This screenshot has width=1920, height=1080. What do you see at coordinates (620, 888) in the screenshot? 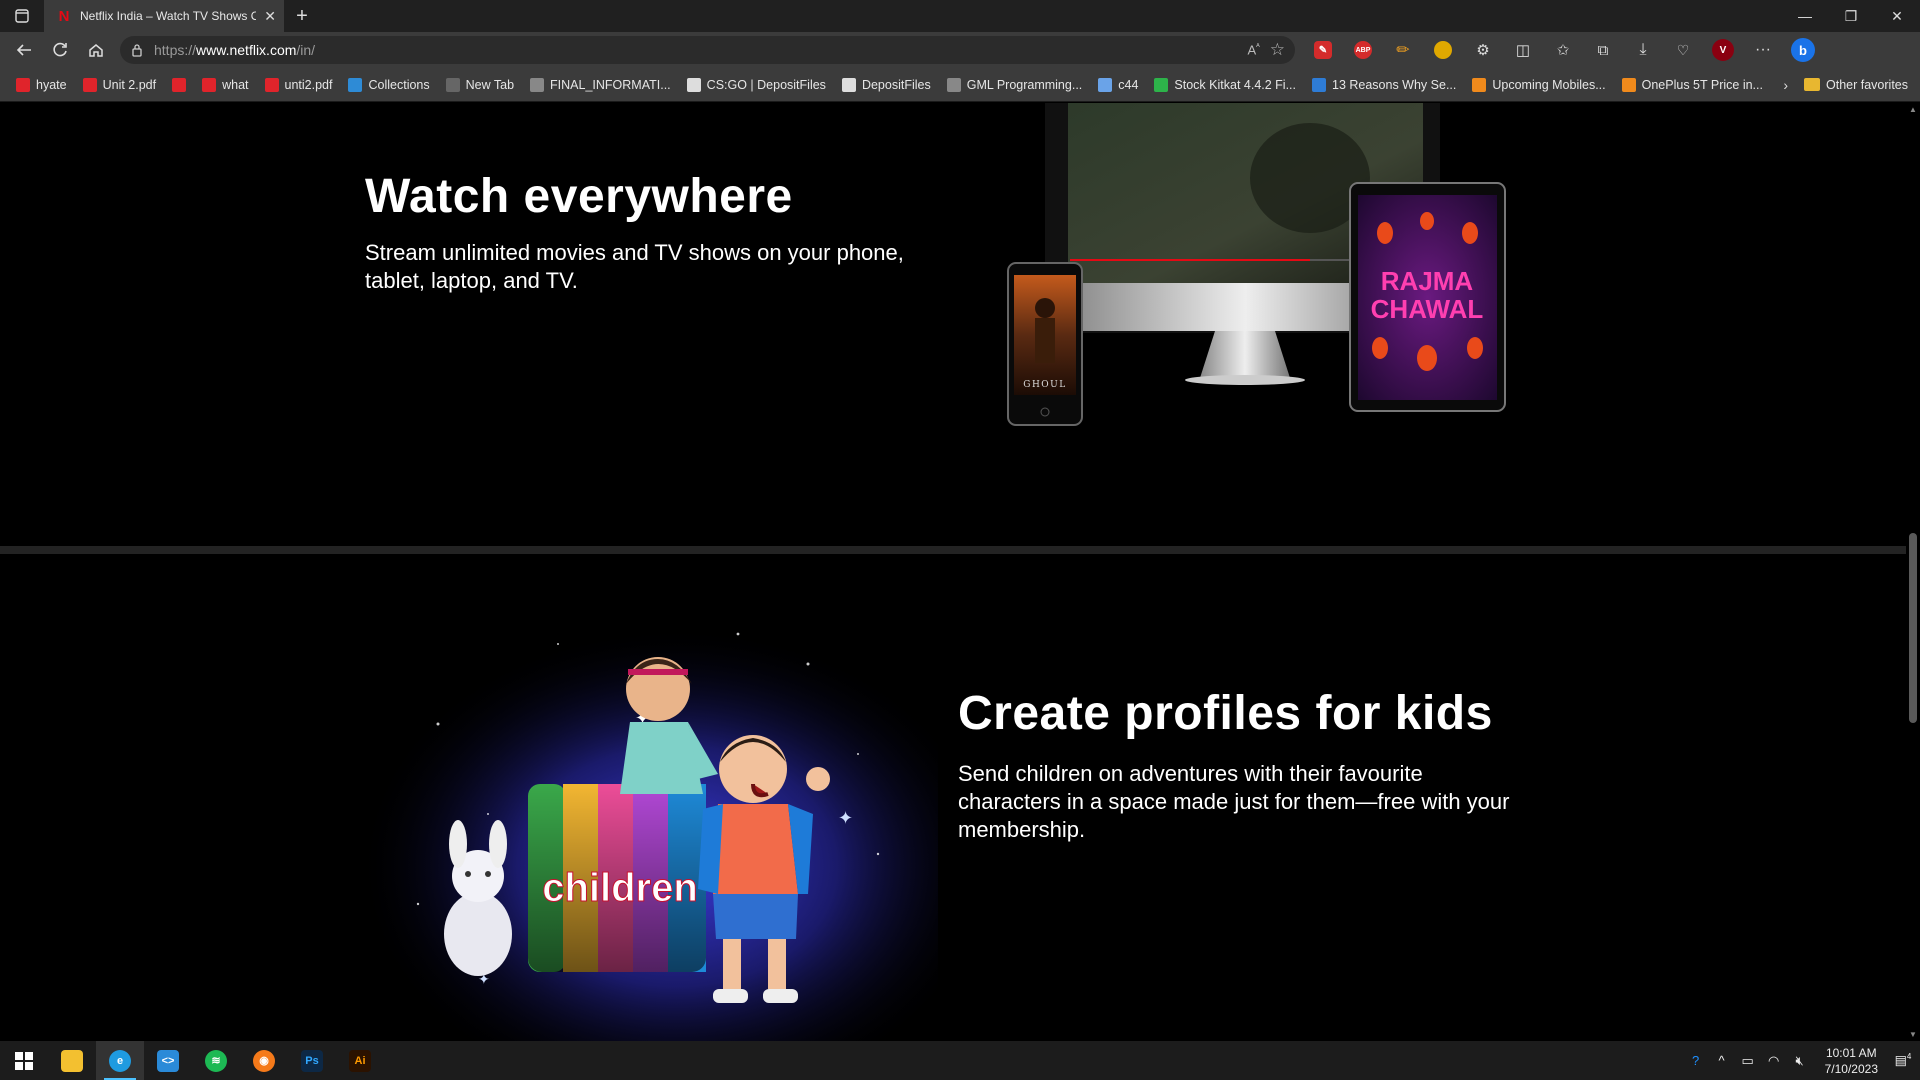
I see `children-badge-text: children` at bounding box center [620, 888].